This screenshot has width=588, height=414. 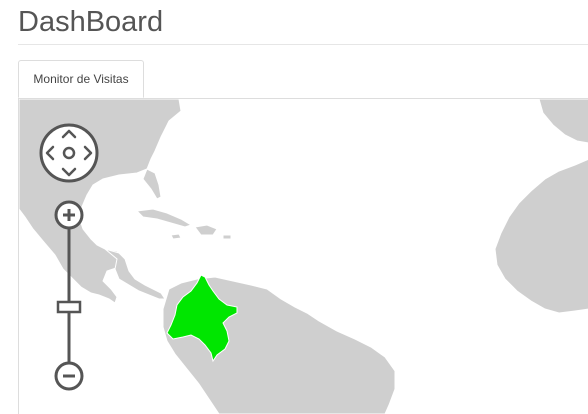 I want to click on zoom-in-icon, so click(x=69, y=215).